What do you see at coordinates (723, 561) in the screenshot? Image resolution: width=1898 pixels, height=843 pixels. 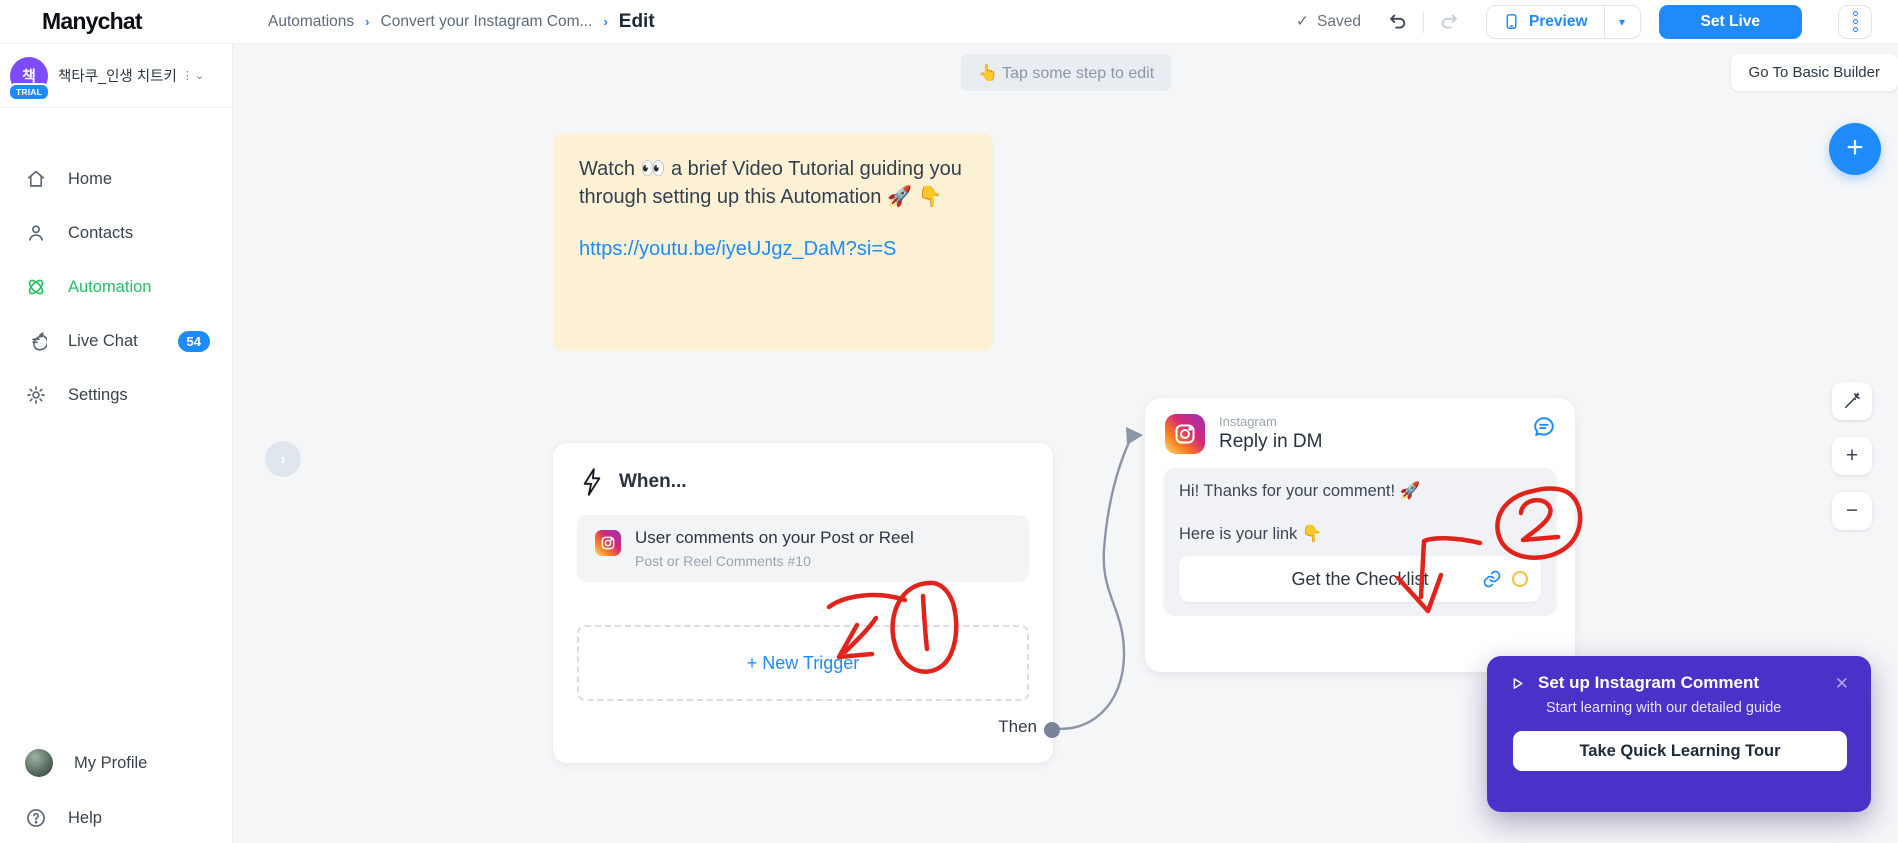 I see `trigger-subtitle: Post or Reel Comments #10` at bounding box center [723, 561].